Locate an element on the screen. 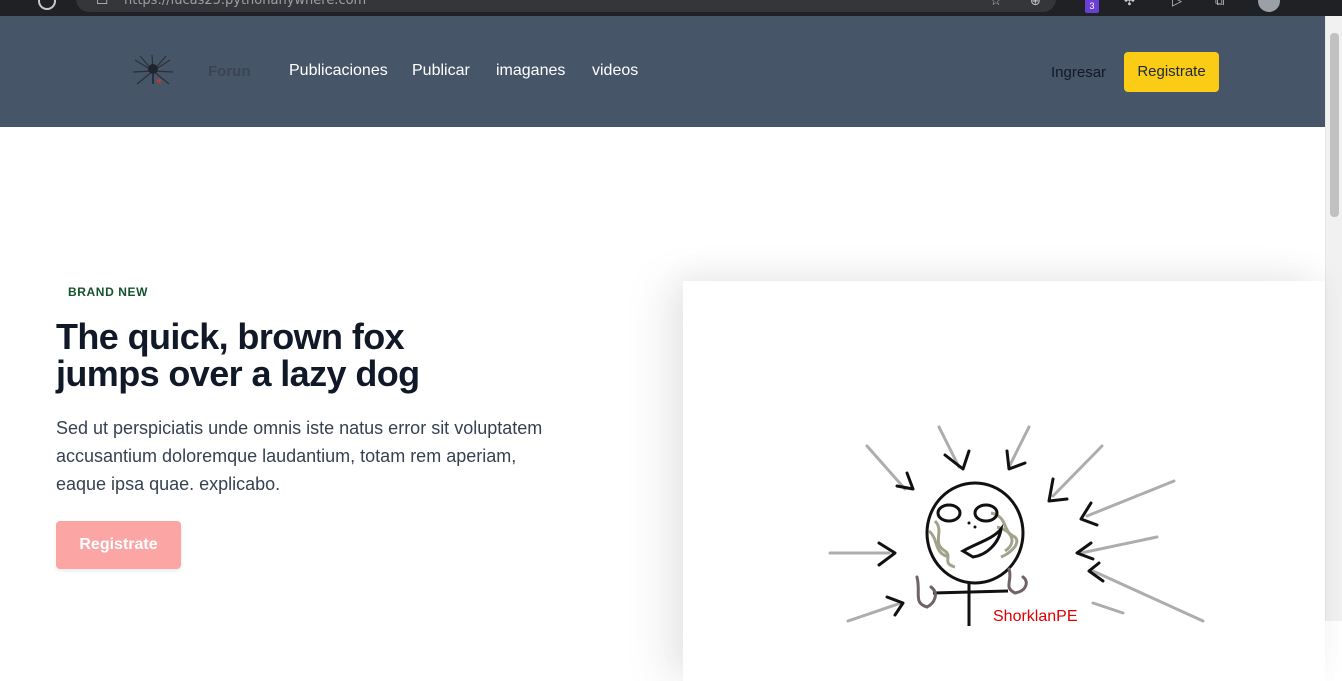 This screenshot has height=681, width=1342. collections-icon: ⧉ is located at coordinates (1219, 4).